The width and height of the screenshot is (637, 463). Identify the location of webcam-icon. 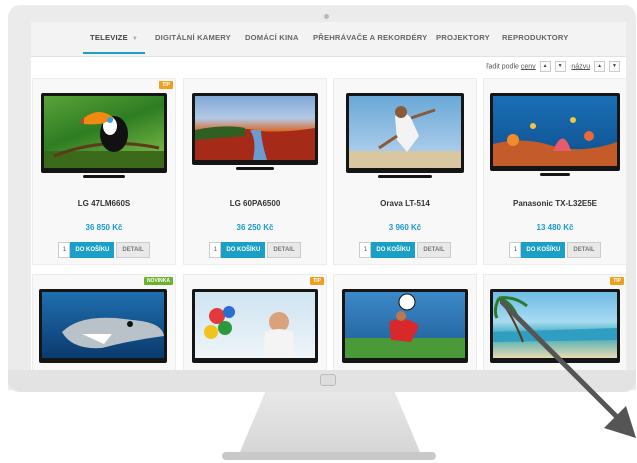
(326, 16).